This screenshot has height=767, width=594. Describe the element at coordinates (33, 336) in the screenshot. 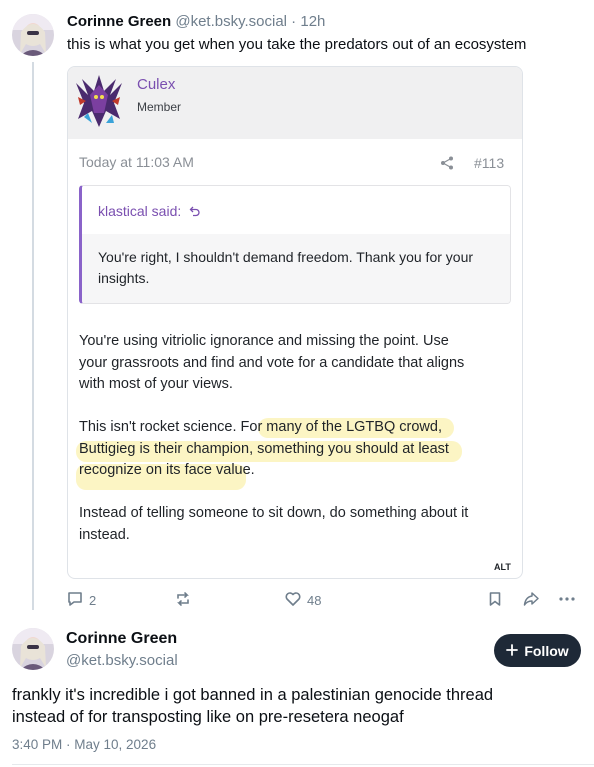

I see `thread-line` at that location.